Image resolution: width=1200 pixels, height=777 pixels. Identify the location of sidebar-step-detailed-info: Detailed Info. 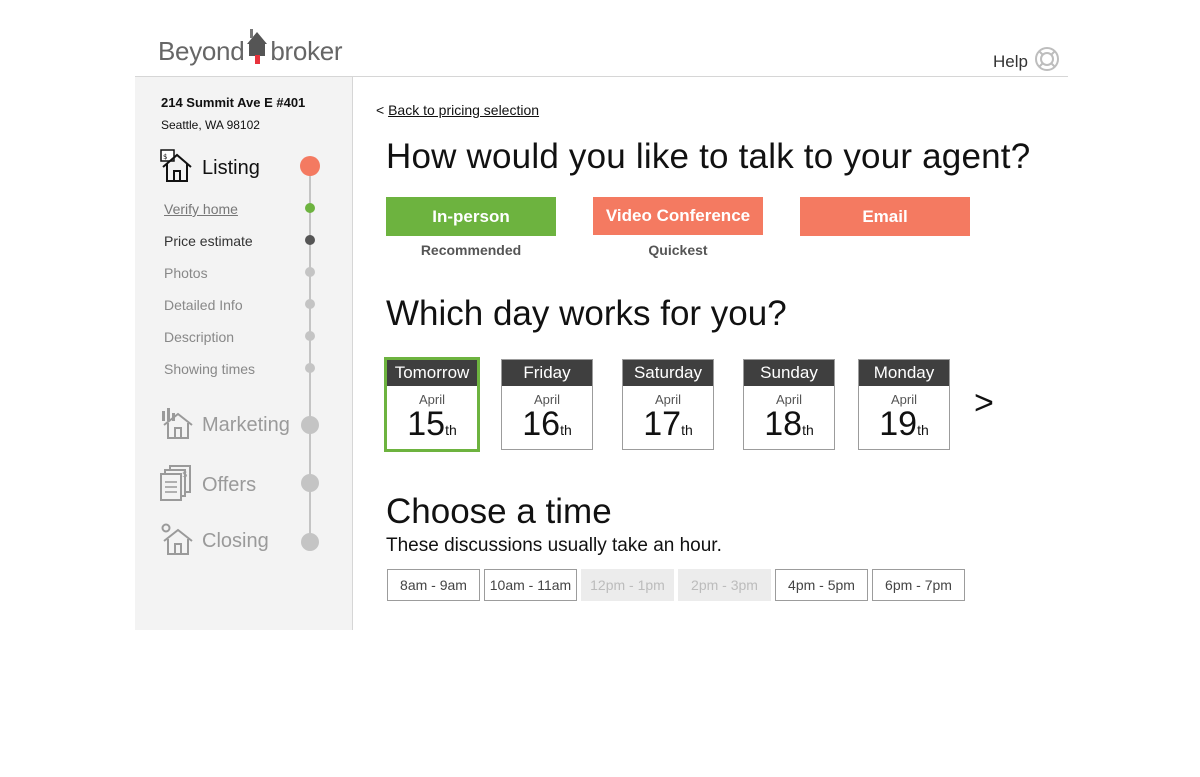
(203, 305).